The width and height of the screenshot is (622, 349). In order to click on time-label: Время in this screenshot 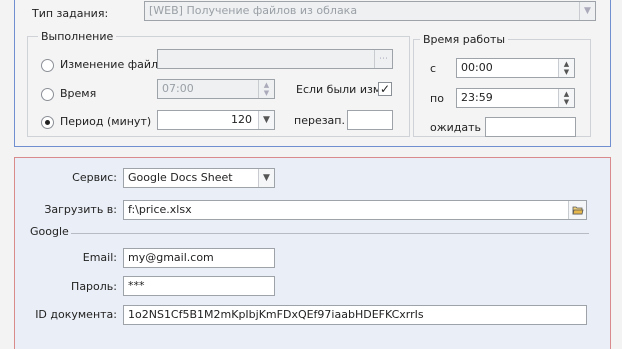, I will do `click(78, 93)`.